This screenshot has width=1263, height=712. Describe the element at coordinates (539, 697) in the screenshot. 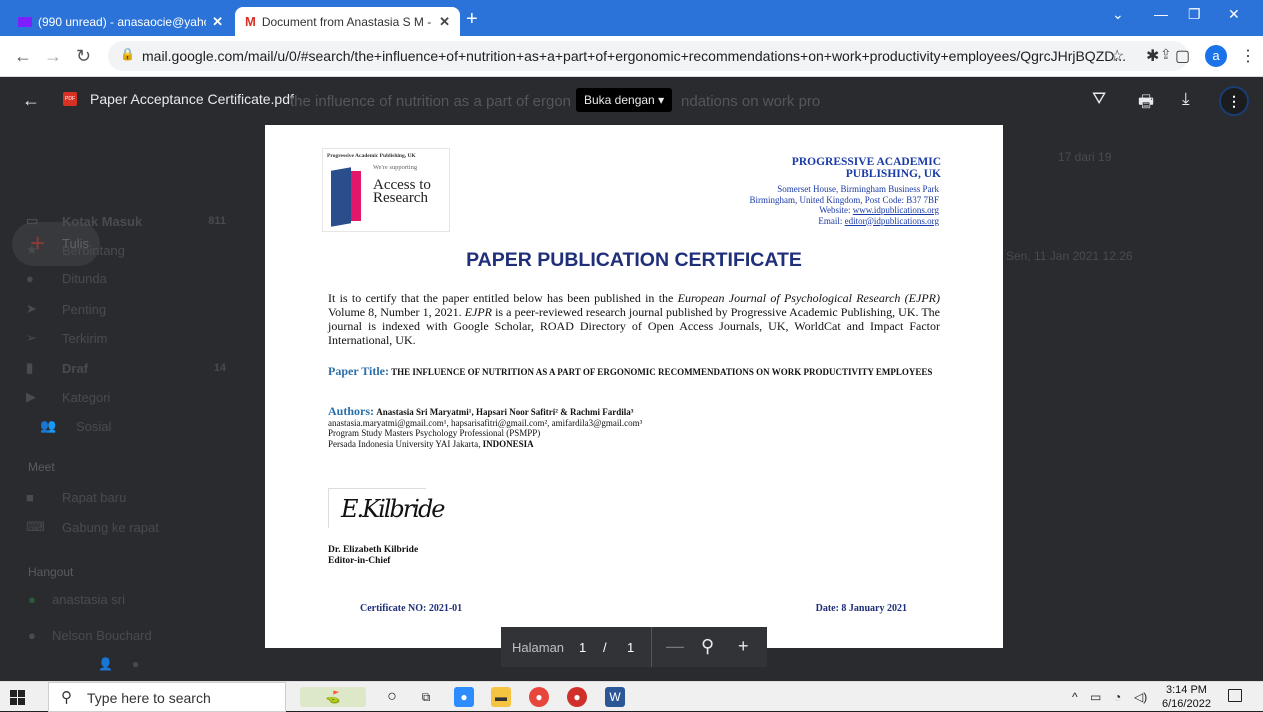

I see `chrome-icon: ●` at that location.